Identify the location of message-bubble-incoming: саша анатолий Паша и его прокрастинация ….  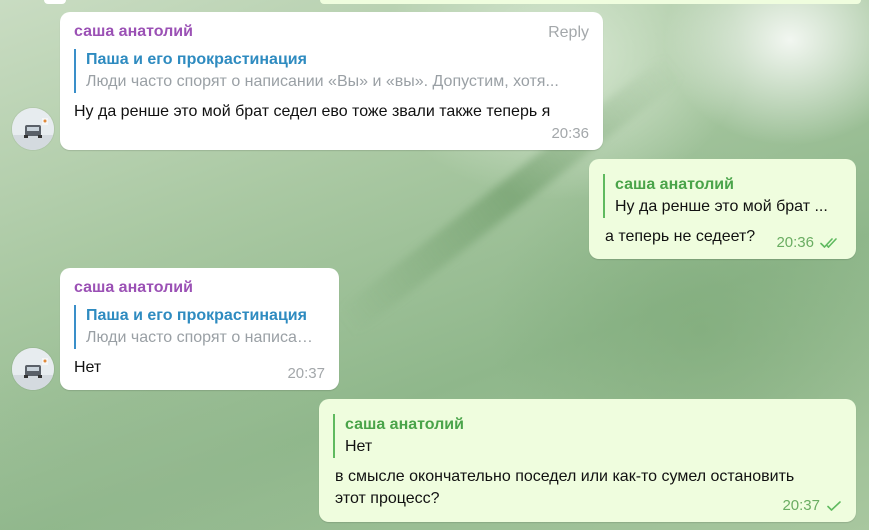
(199, 329).